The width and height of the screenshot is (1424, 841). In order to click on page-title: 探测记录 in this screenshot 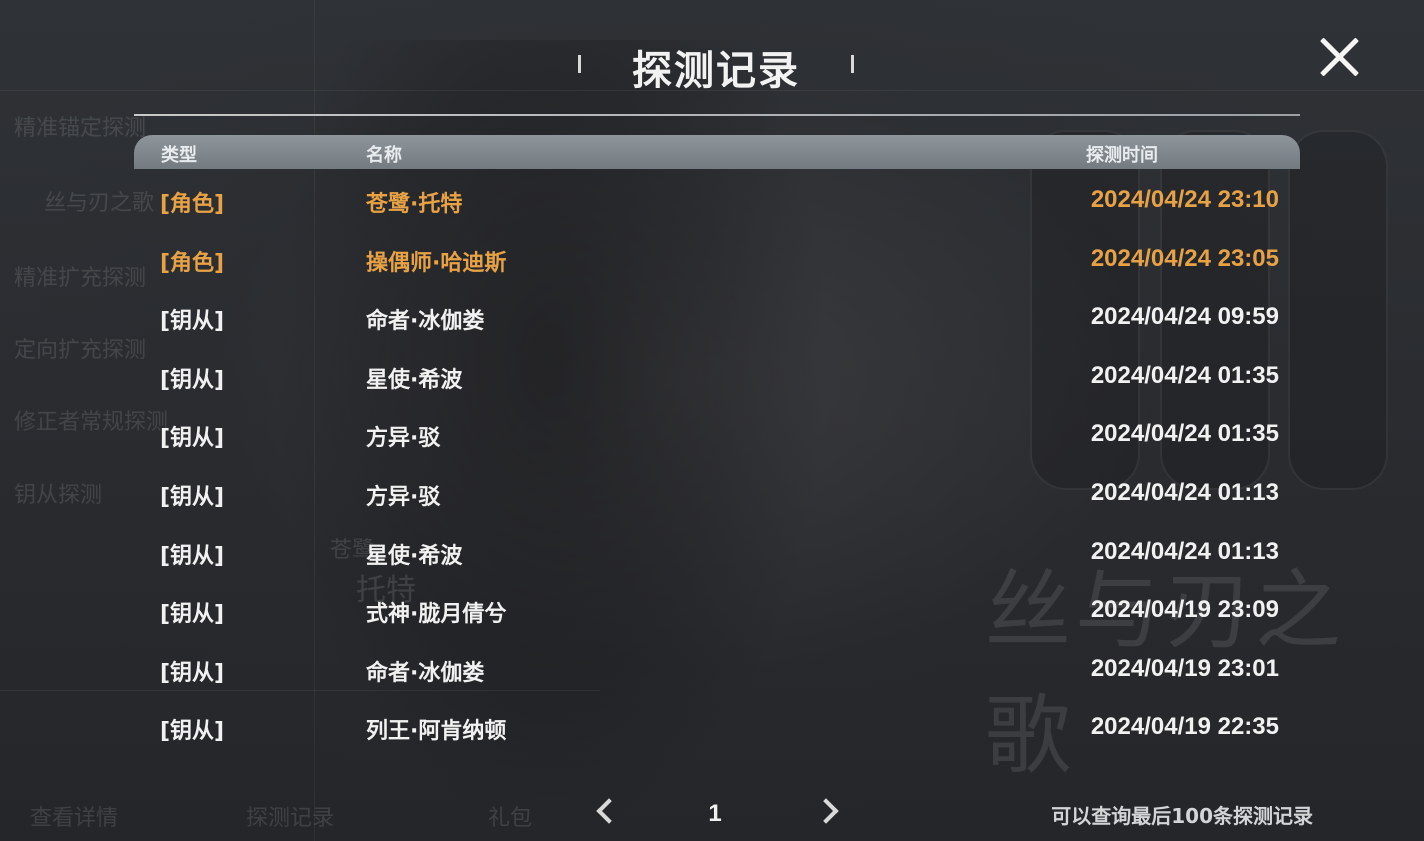, I will do `click(716, 71)`.